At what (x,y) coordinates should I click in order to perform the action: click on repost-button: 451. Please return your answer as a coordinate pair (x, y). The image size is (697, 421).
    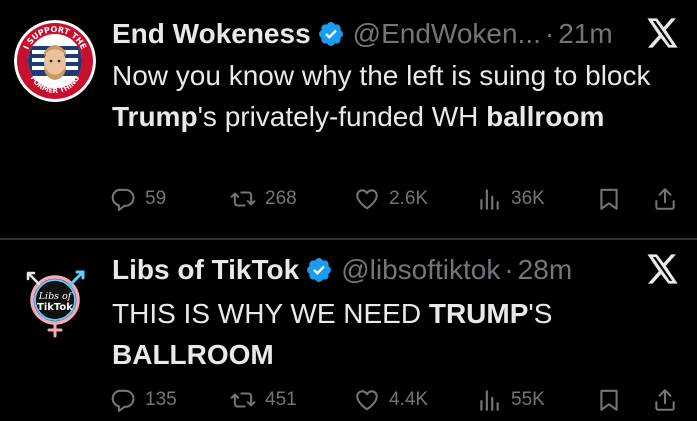
    Looking at the image, I should click on (263, 400).